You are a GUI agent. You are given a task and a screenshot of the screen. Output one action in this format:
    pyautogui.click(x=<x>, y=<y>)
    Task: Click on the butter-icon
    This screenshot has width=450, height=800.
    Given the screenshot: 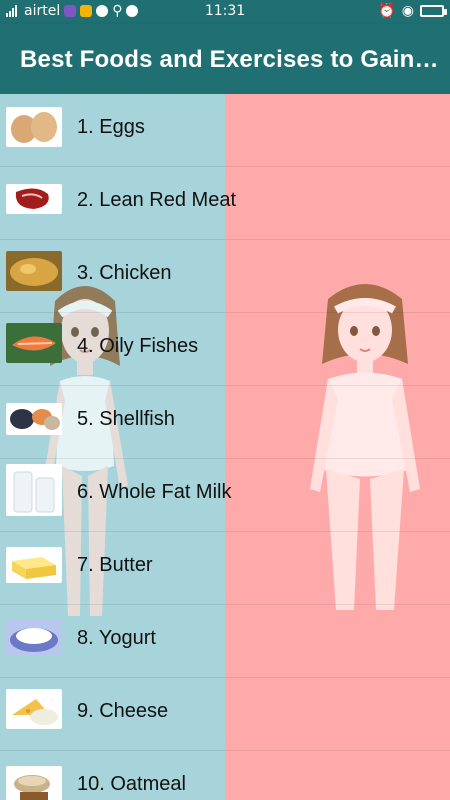 What is the action you would take?
    pyautogui.click(x=34, y=565)
    